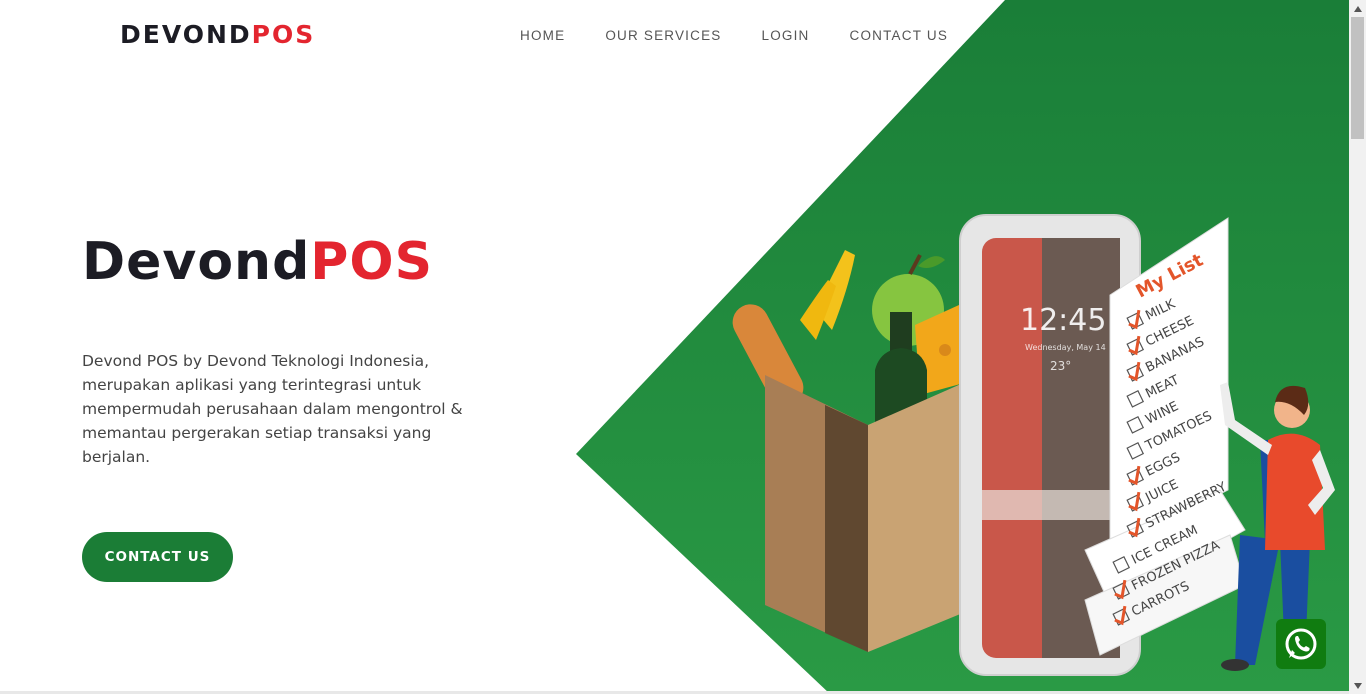 The image size is (1366, 694). What do you see at coordinates (196, 262) in the screenshot?
I see `hero-title-main: Devond` at bounding box center [196, 262].